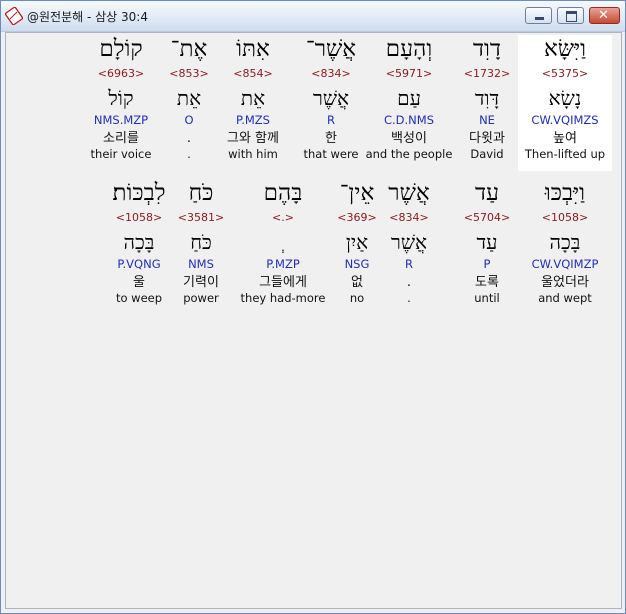 This screenshot has height=614, width=626. I want to click on korean-gloss: 소리를, so click(121, 138).